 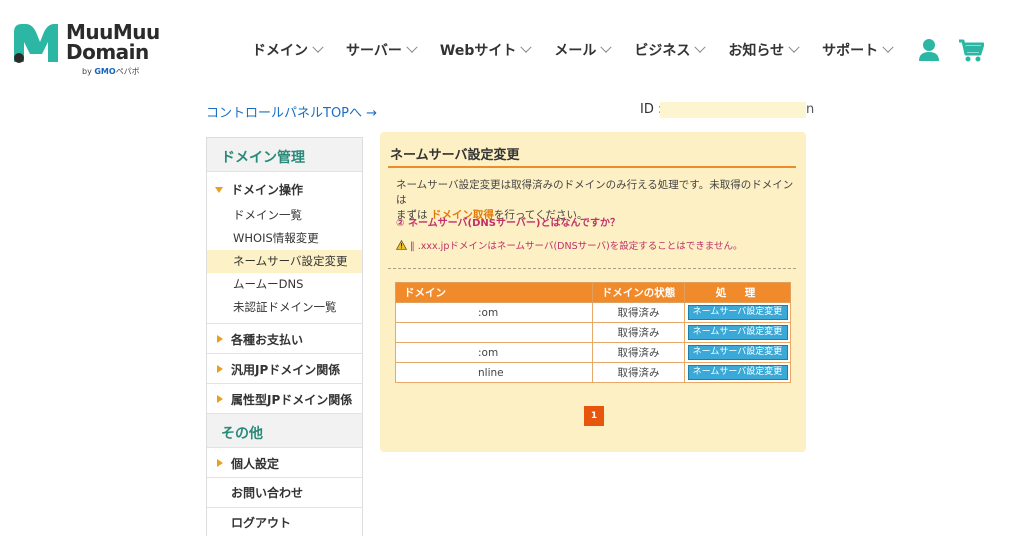 What do you see at coordinates (291, 111) in the screenshot?
I see `control-panel-top-link: コントロールパネルTOPへ →` at bounding box center [291, 111].